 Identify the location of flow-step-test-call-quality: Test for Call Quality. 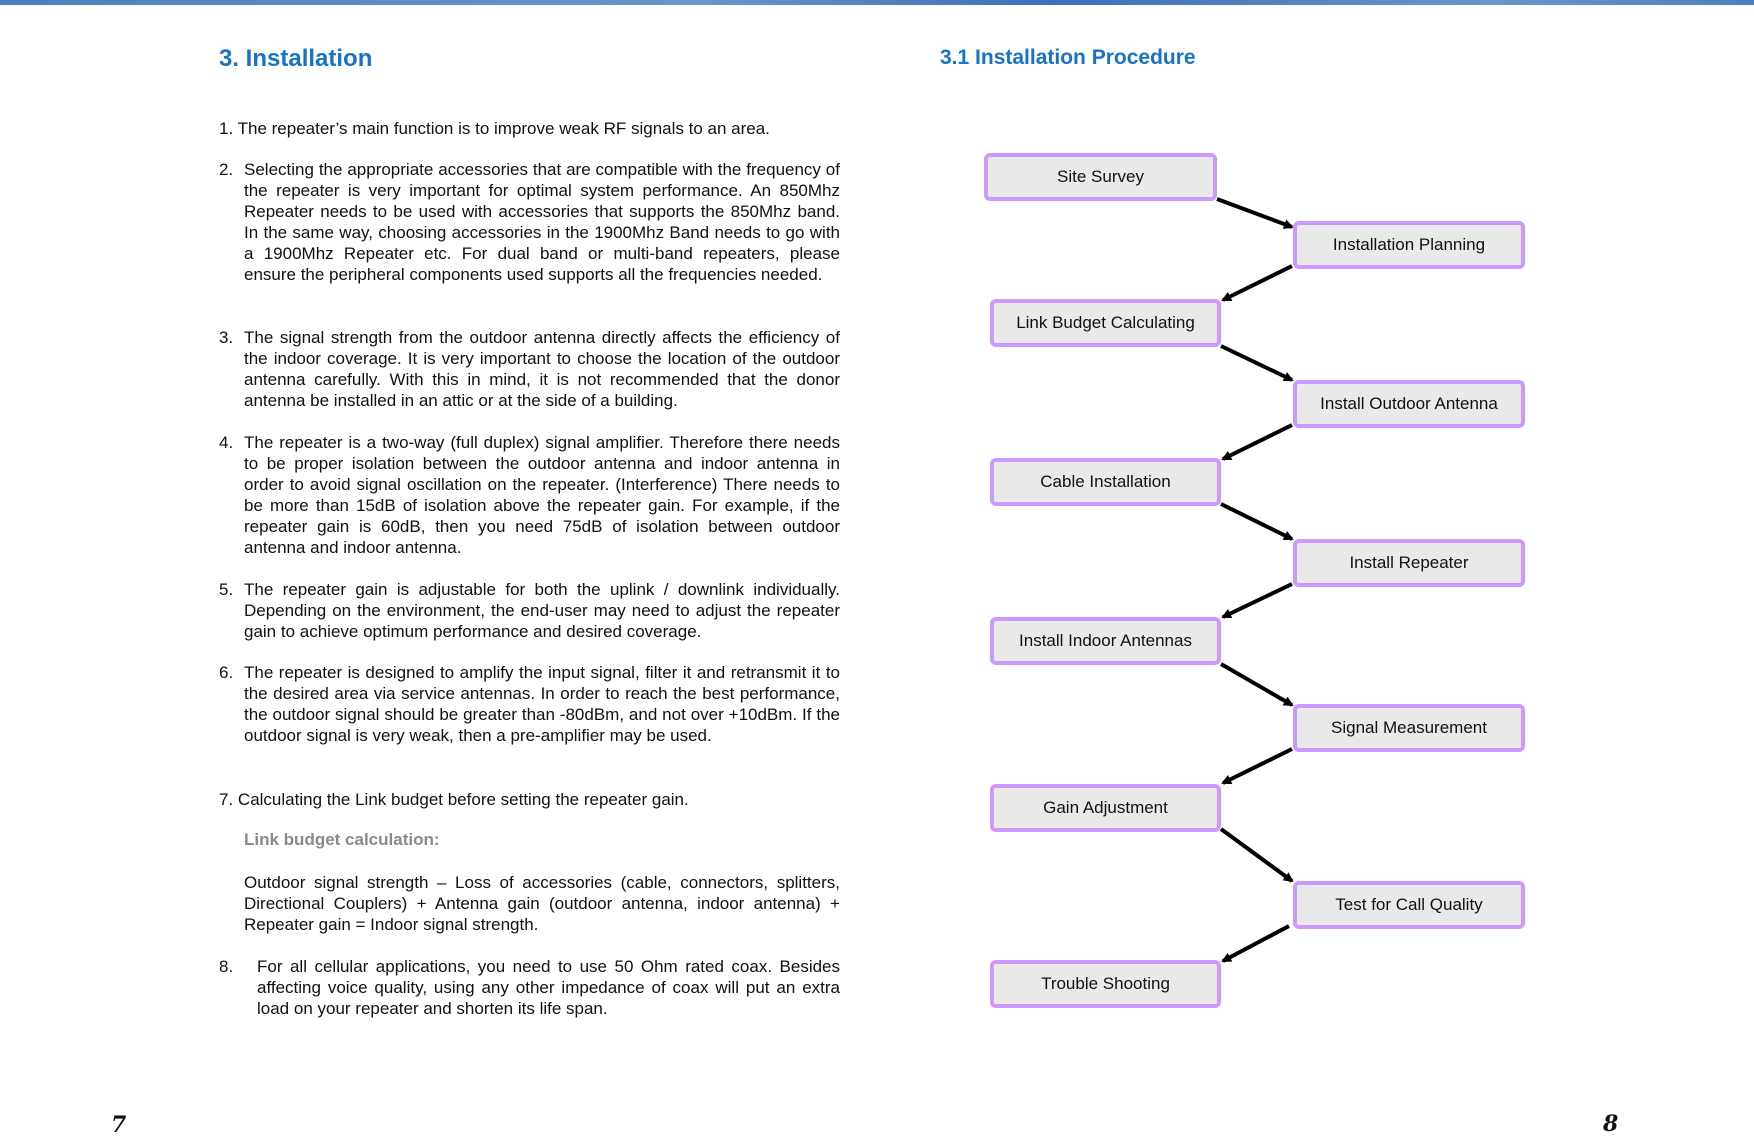
(1409, 905).